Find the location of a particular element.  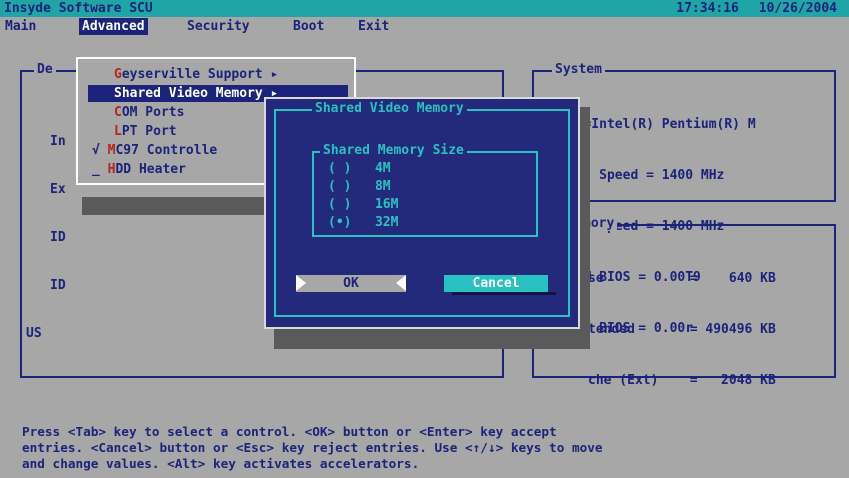

system-panel-title: System is located at coordinates (578, 69).